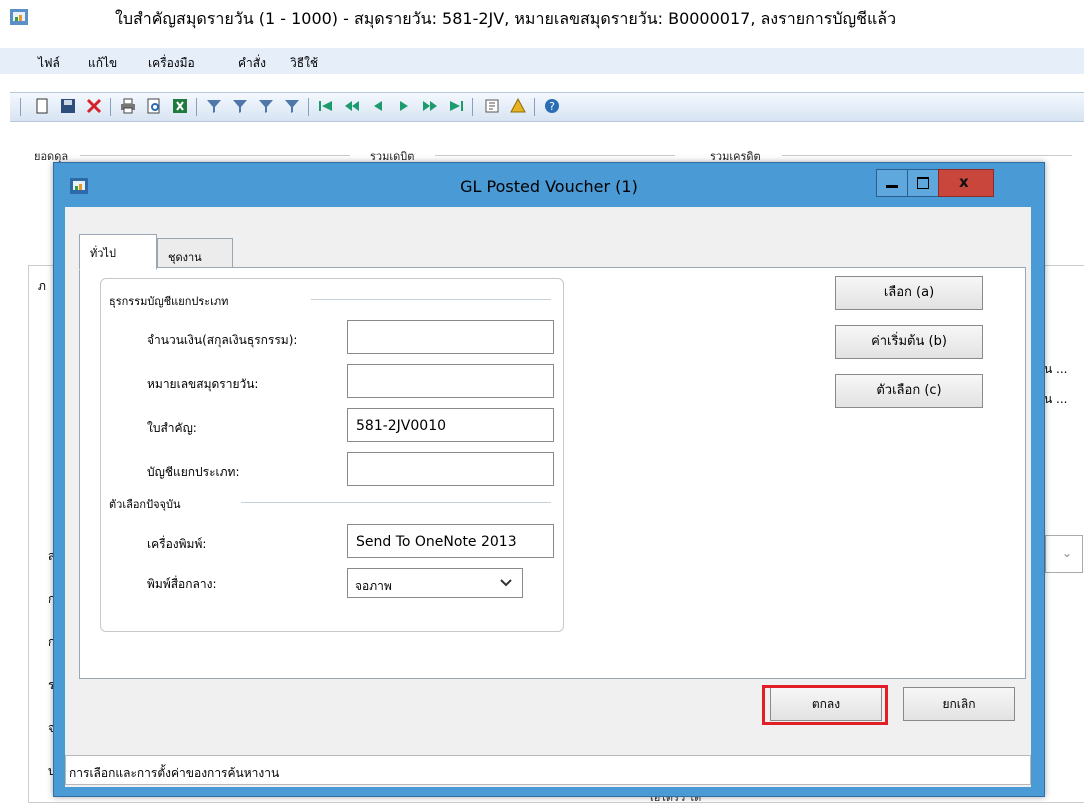  I want to click on amount-label: จำนวนเงิน(สกุลเงินธุรกรรม):, so click(222, 340).